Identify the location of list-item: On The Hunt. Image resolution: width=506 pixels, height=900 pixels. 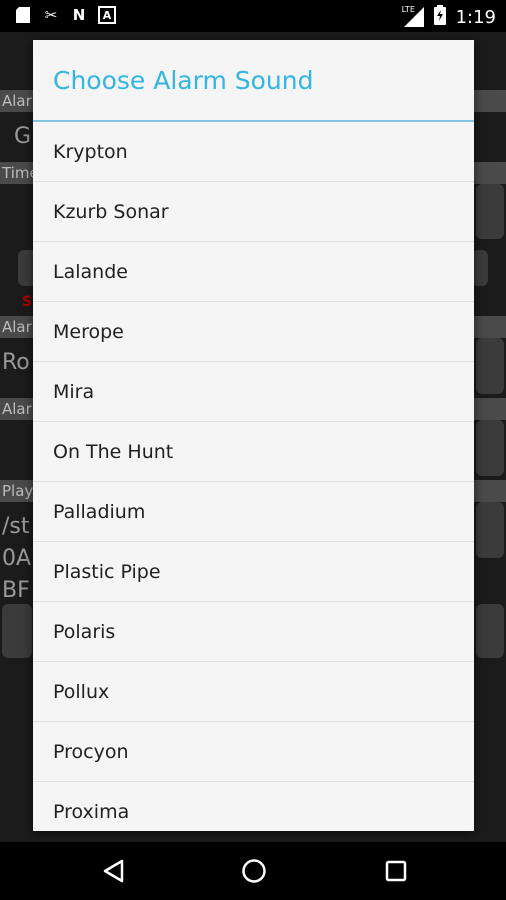
(253, 452).